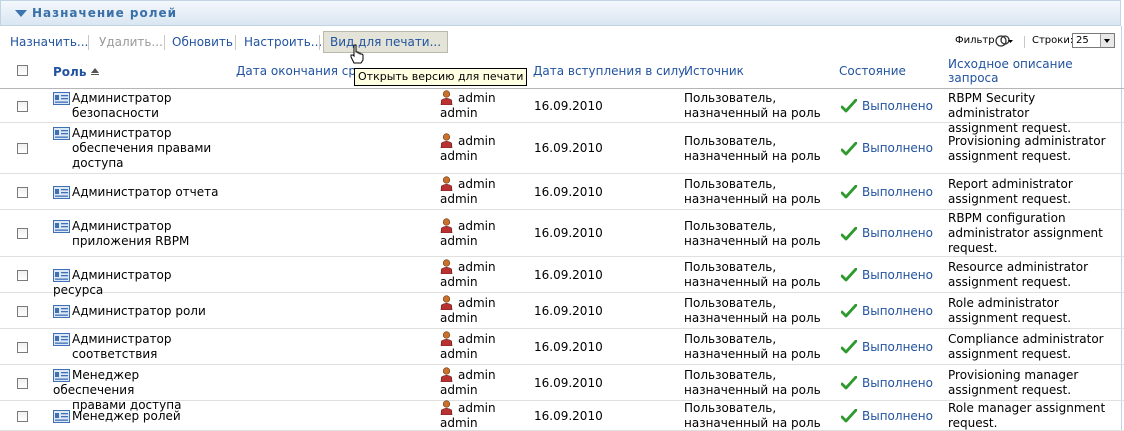  I want to click on role-name-link: Администратор обеспечения правами доступа, so click(138, 148).